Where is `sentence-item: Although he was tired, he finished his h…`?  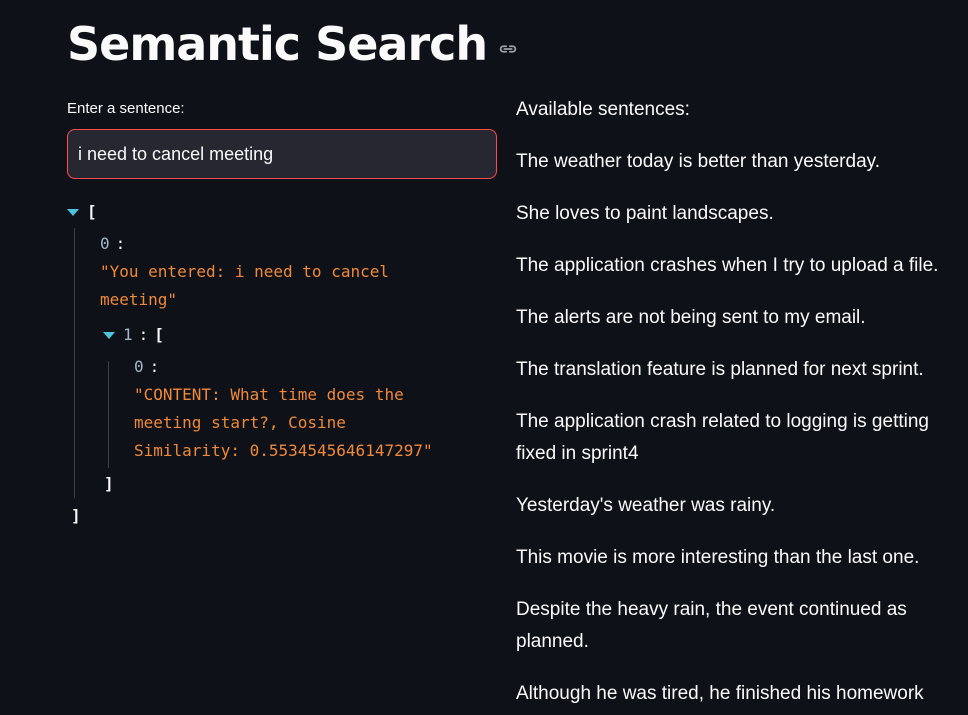 sentence-item: Although he was tired, he finished his h… is located at coordinates (720, 693).